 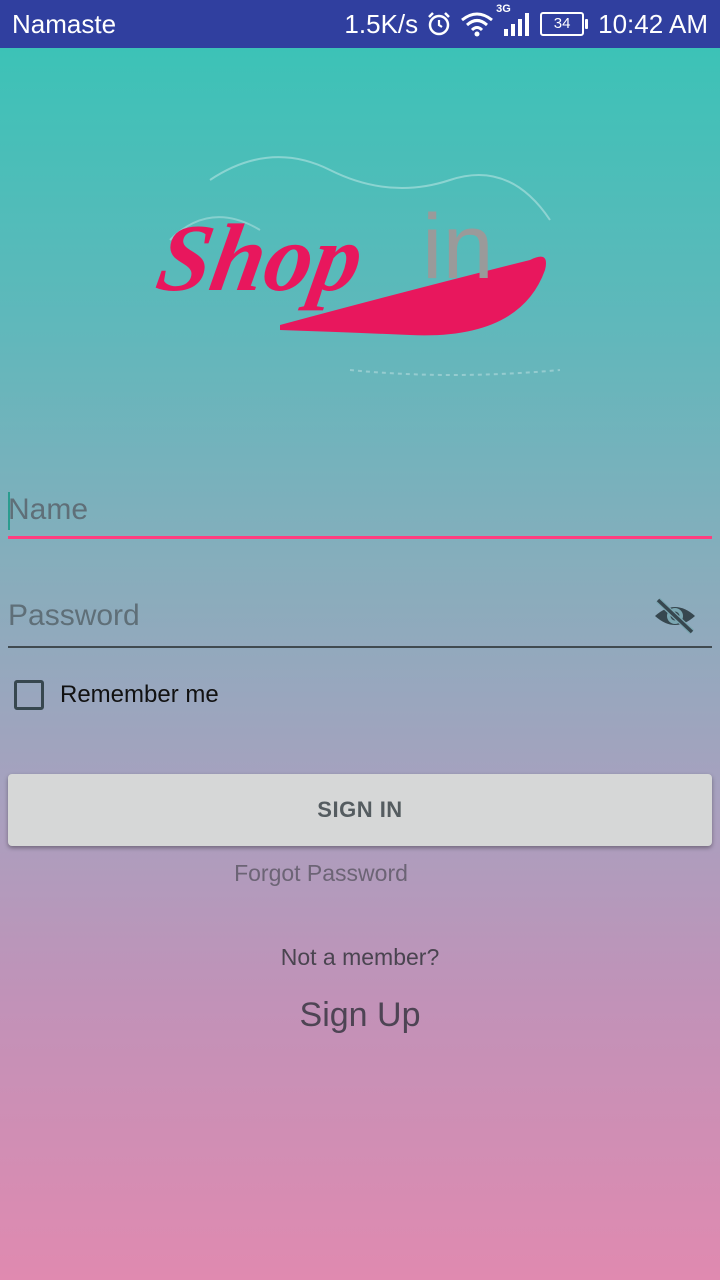 I want to click on forgot-password-link: Forgot Password, so click(x=321, y=873).